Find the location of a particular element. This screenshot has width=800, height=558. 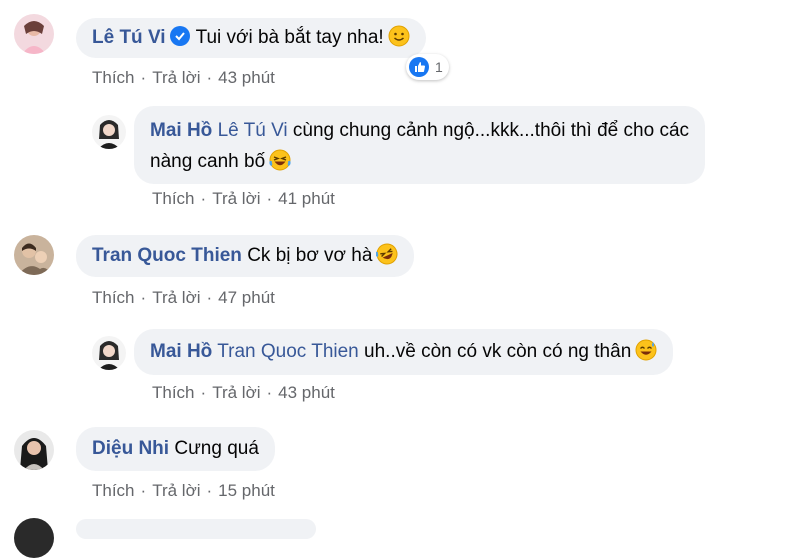

comment-time: 47 phút is located at coordinates (246, 297).